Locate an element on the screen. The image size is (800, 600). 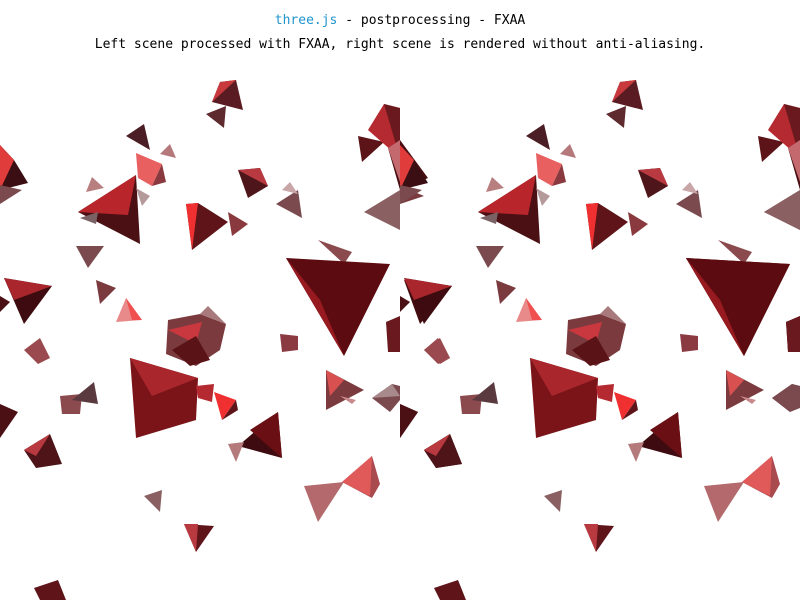
threejs-link: three.js is located at coordinates (306, 20).